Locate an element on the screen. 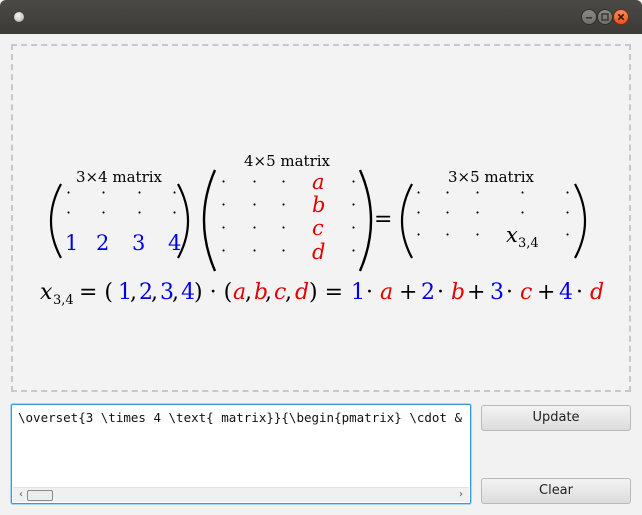  close-icon is located at coordinates (621, 17).